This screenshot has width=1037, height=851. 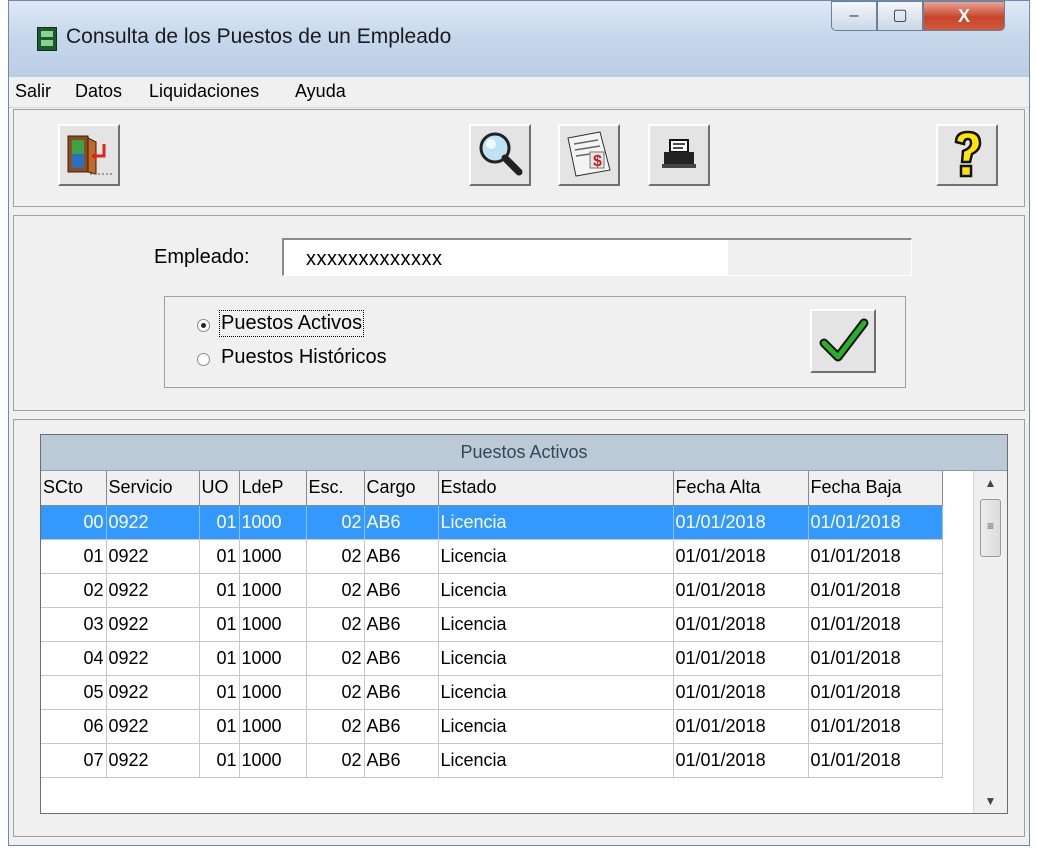 What do you see at coordinates (401, 488) in the screenshot?
I see `column-header-cargo: Cargo` at bounding box center [401, 488].